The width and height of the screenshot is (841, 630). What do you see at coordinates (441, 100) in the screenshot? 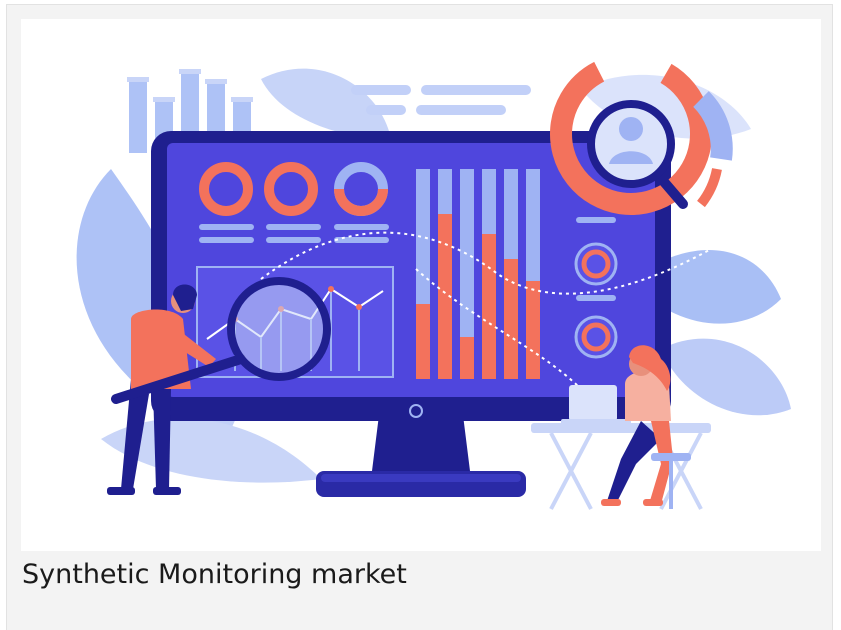
I see `top-text-lines` at bounding box center [441, 100].